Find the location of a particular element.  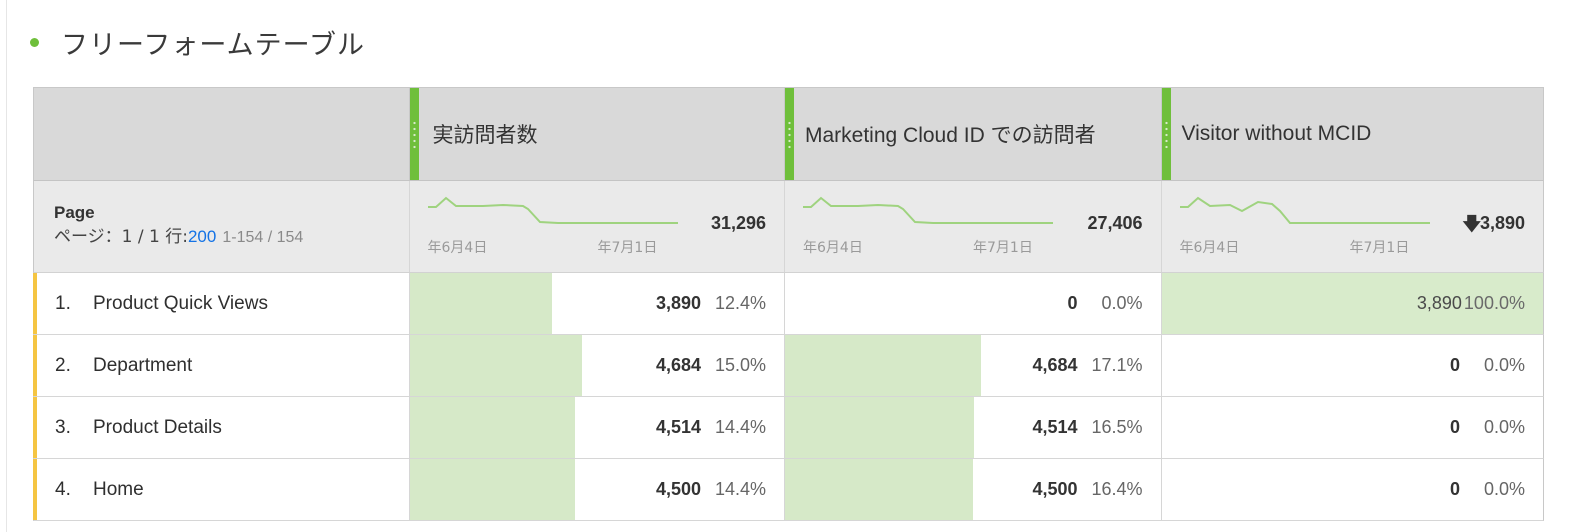

metric-header-label: Visitor without MCID is located at coordinates (1276, 133).